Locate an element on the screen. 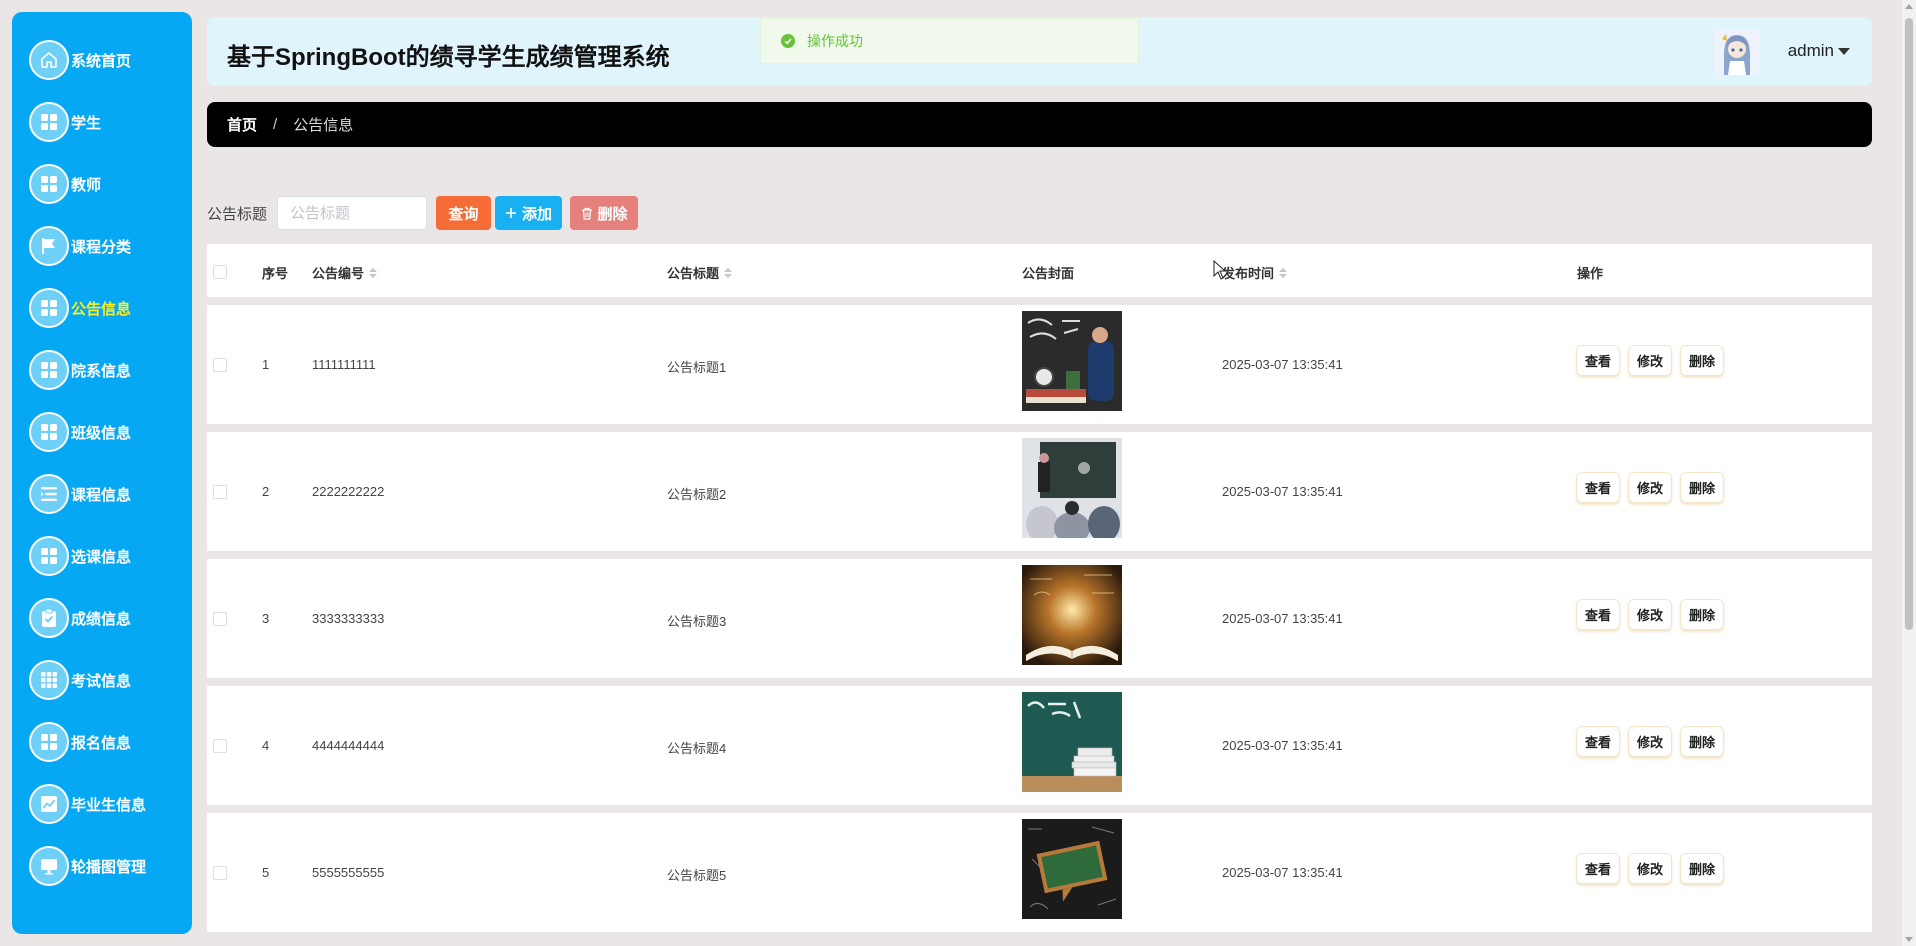  sidebar-item-course-selection: 选课信息 is located at coordinates (80, 556).